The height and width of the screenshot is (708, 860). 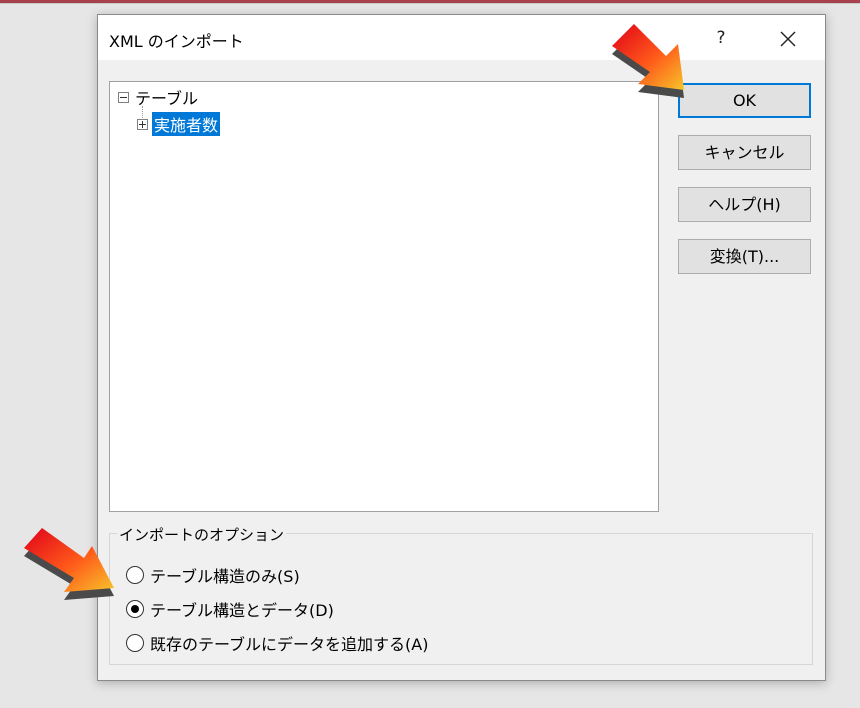 I want to click on tree-label-child: 実施者数, so click(x=186, y=124).